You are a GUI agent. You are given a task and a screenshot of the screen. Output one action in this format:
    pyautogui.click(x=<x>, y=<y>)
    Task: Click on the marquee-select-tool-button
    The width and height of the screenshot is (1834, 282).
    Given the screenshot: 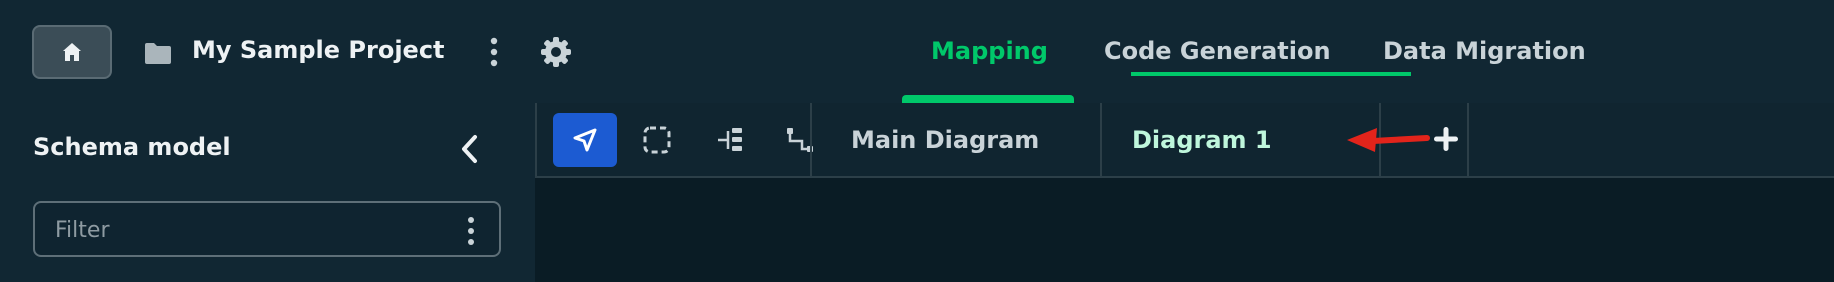 What is the action you would take?
    pyautogui.click(x=657, y=140)
    